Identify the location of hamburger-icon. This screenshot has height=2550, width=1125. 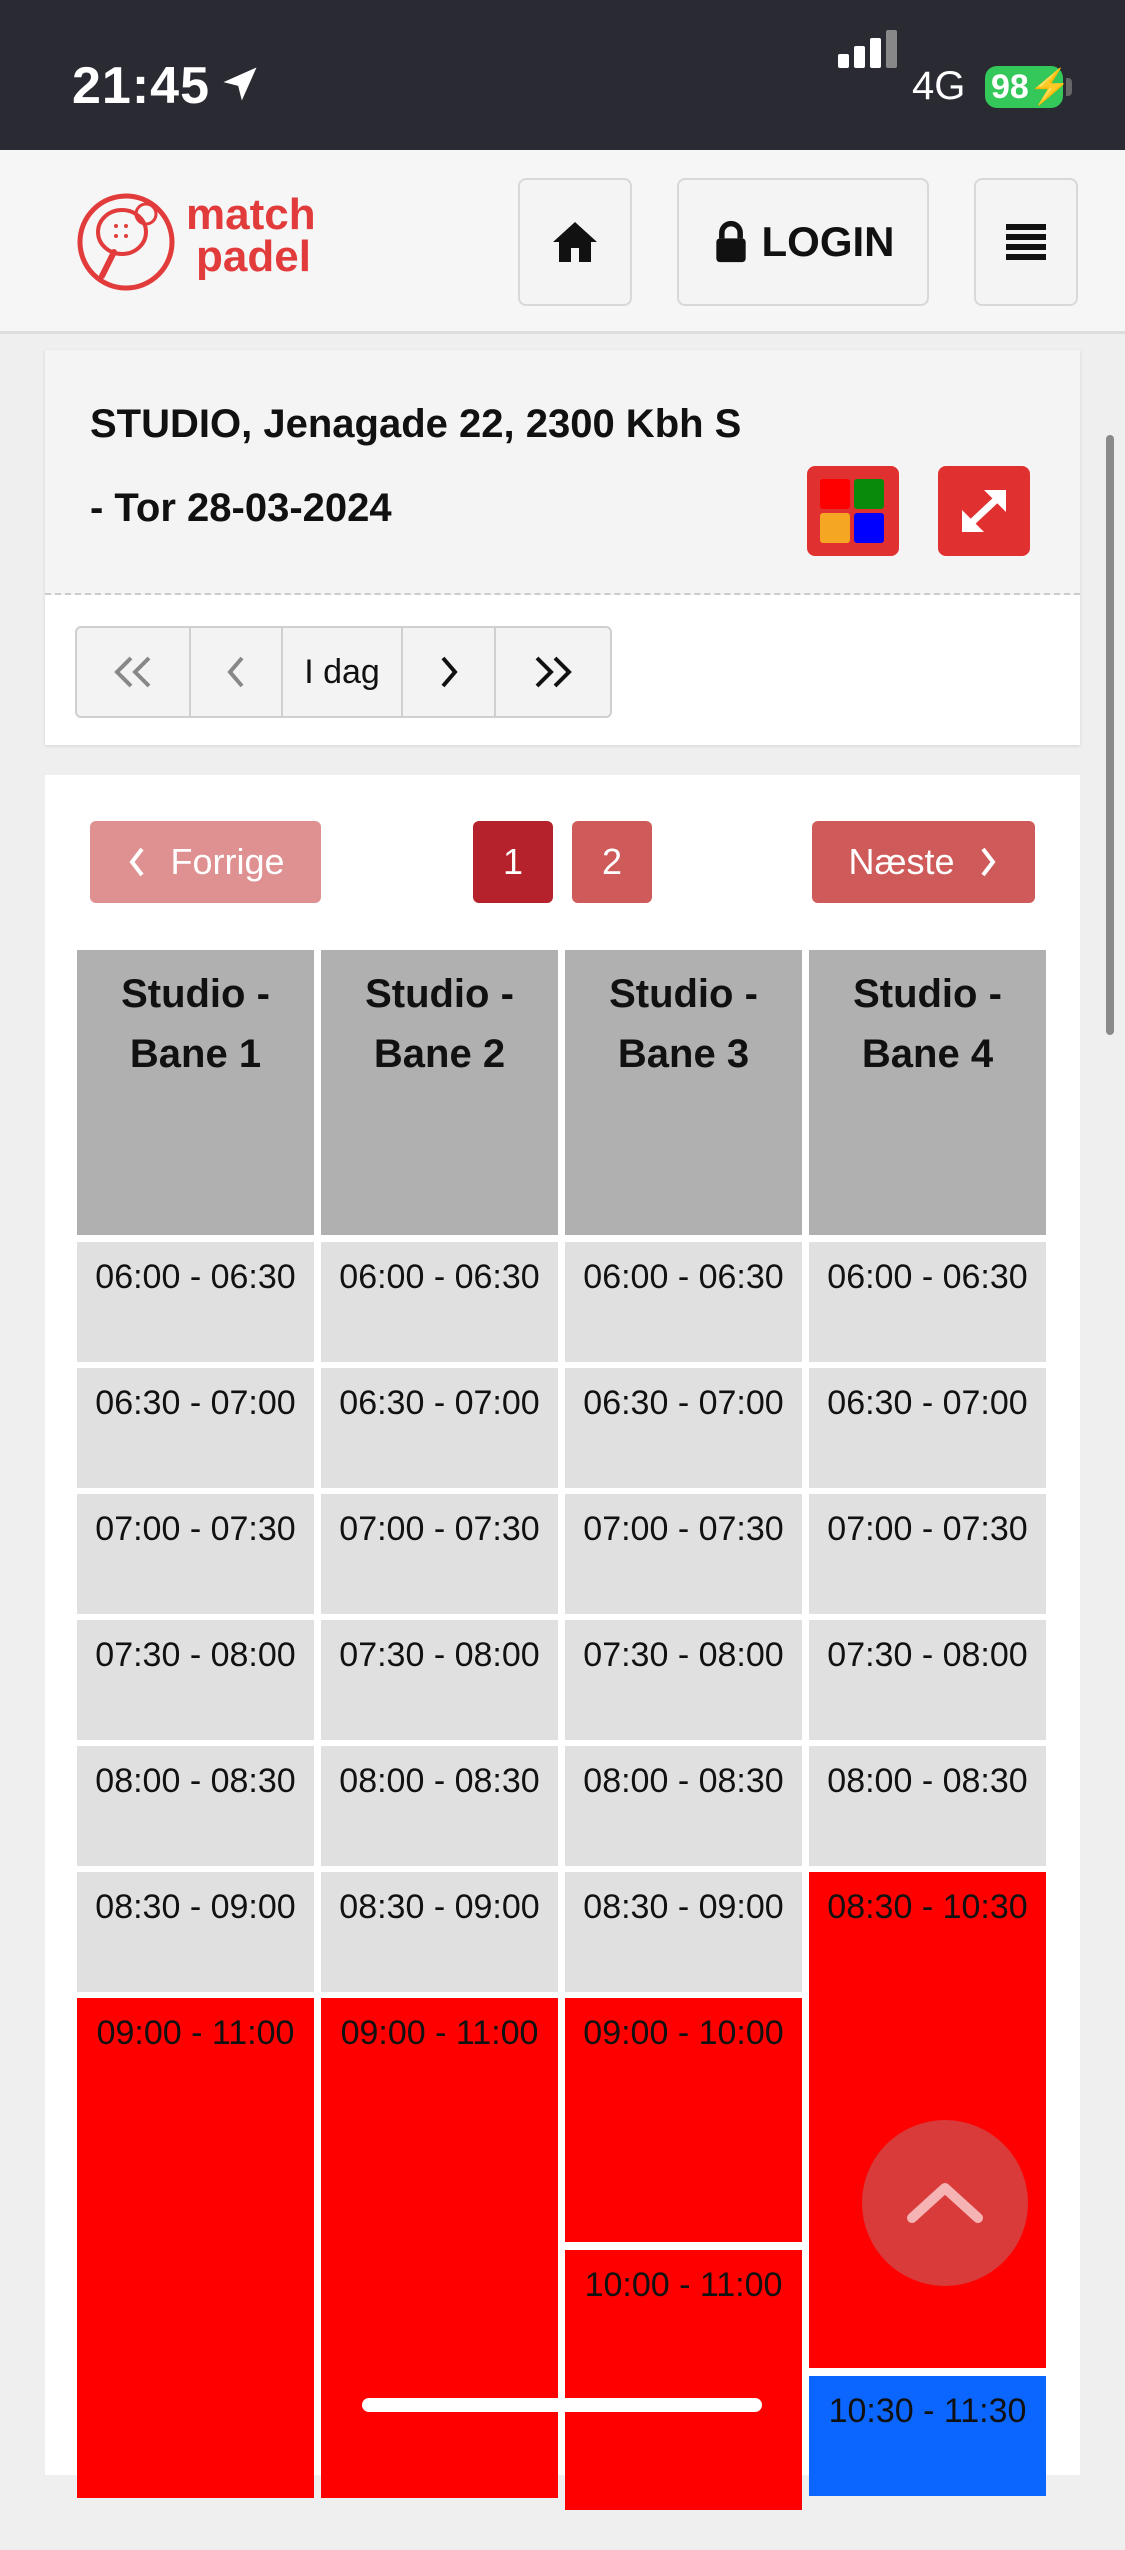
(1026, 242).